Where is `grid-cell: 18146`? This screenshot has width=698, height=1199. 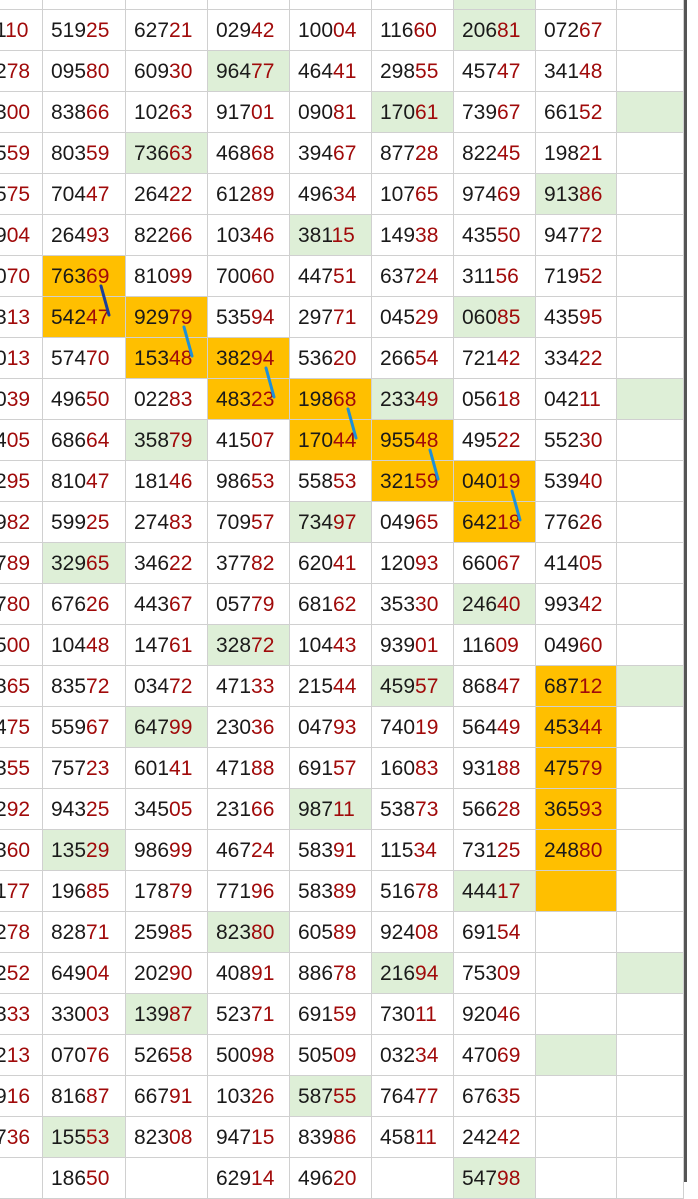 grid-cell: 18146 is located at coordinates (167, 481).